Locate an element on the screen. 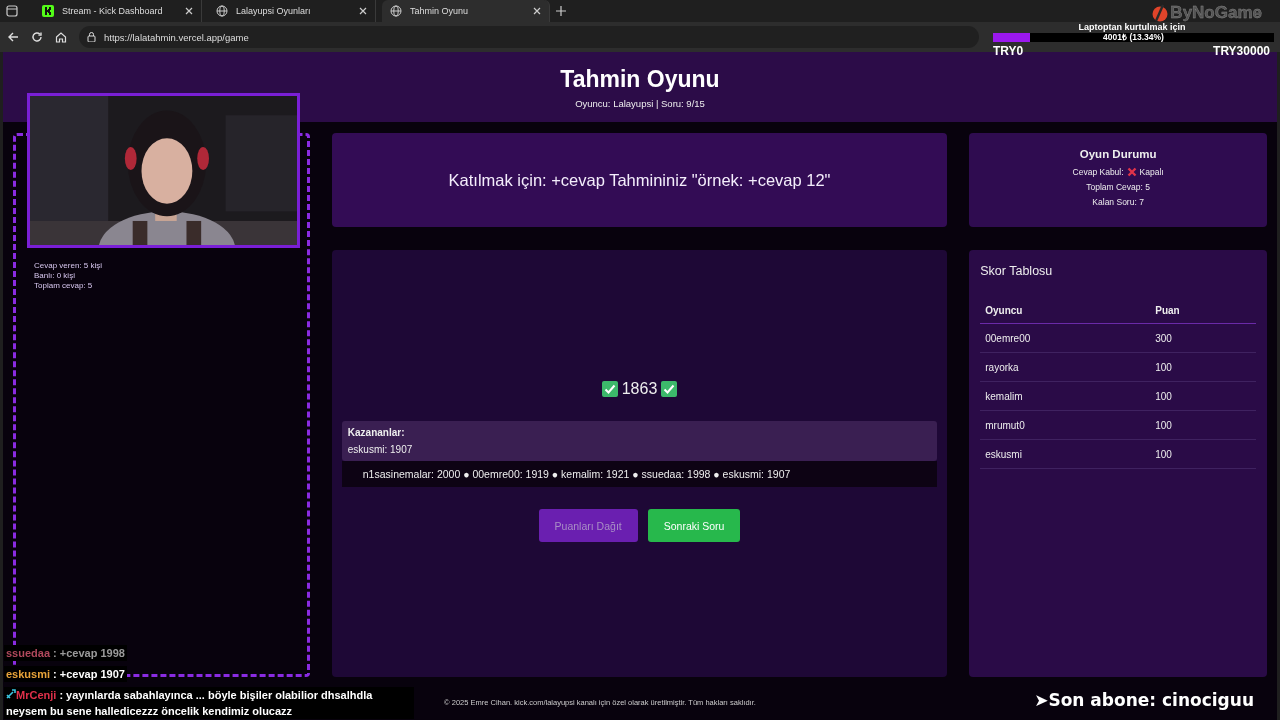  brand-name: ByNoGame is located at coordinates (1216, 13).